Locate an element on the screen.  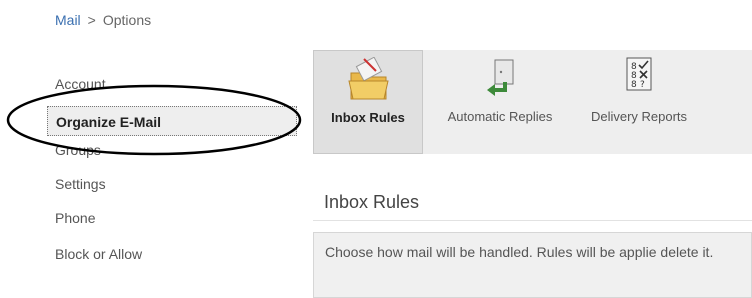
tool-label: Delivery Reports is located at coordinates (639, 116).